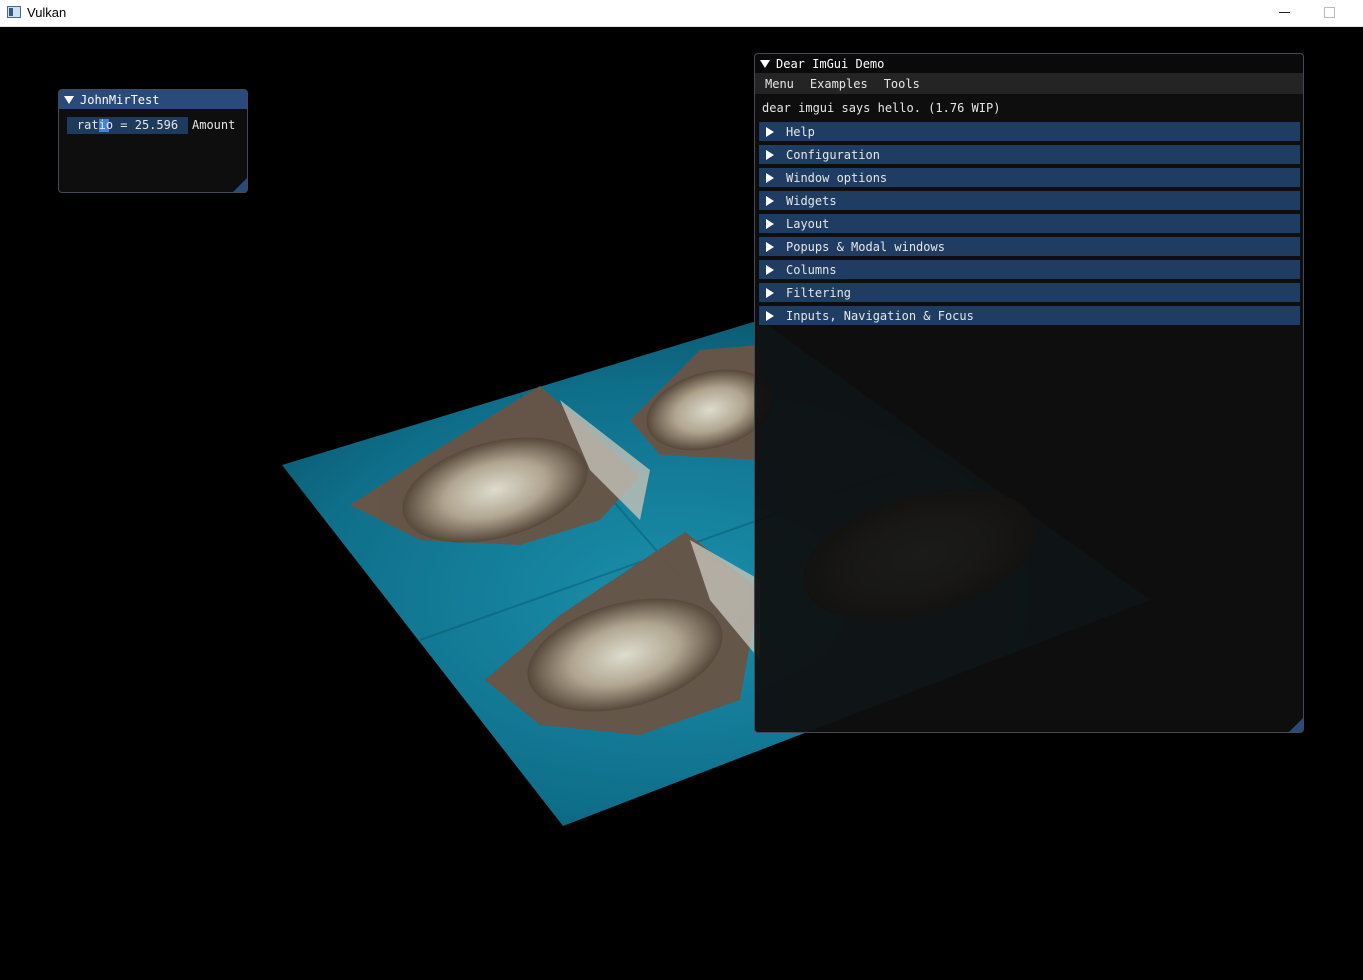 The width and height of the screenshot is (1363, 980). What do you see at coordinates (1029, 131) in the screenshot?
I see `header-help: Help` at bounding box center [1029, 131].